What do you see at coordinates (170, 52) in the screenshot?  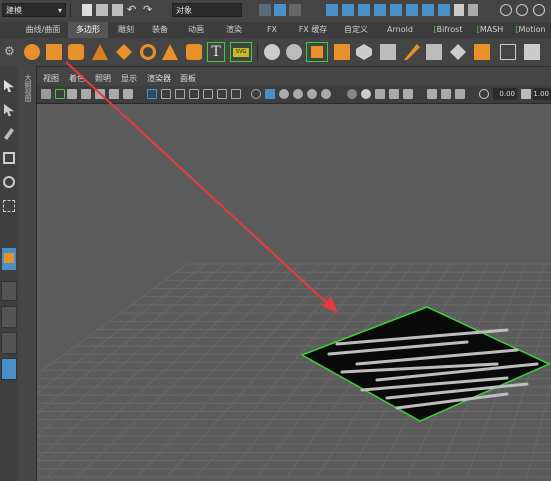 I see `poly-prism-icon` at bounding box center [170, 52].